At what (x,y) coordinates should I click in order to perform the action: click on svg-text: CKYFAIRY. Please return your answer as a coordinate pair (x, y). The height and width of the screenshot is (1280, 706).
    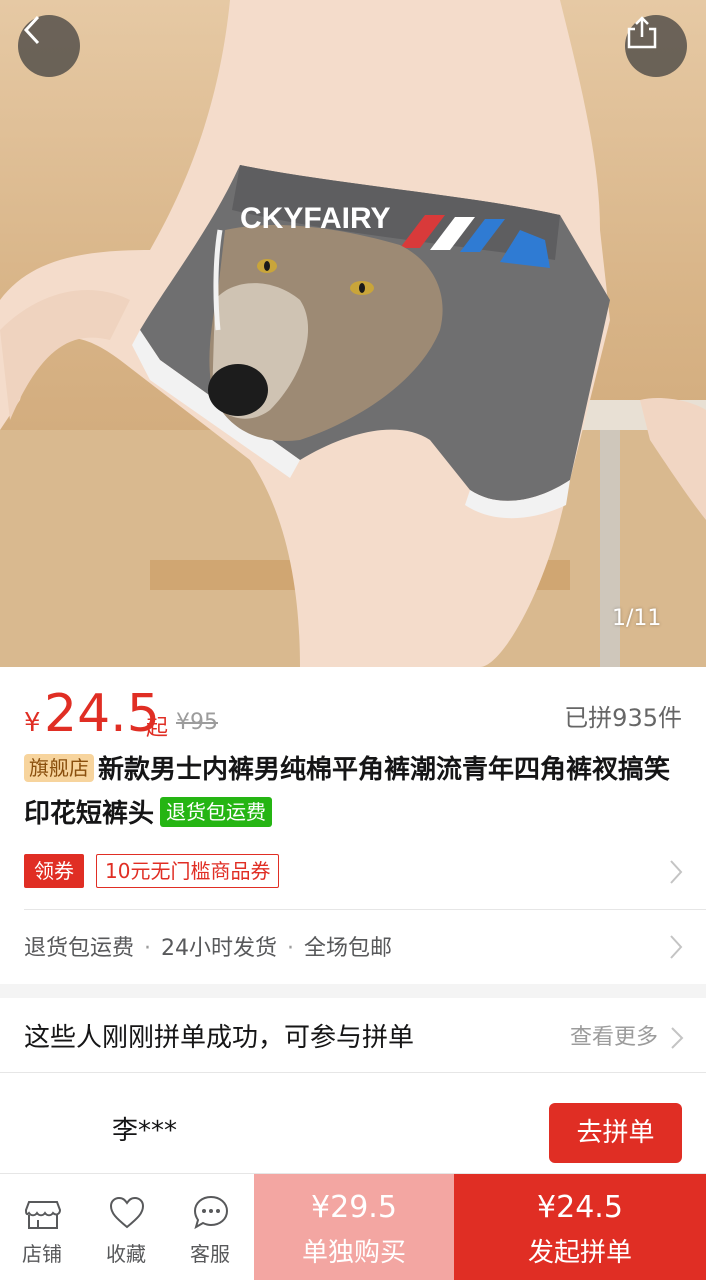
    Looking at the image, I should click on (315, 218).